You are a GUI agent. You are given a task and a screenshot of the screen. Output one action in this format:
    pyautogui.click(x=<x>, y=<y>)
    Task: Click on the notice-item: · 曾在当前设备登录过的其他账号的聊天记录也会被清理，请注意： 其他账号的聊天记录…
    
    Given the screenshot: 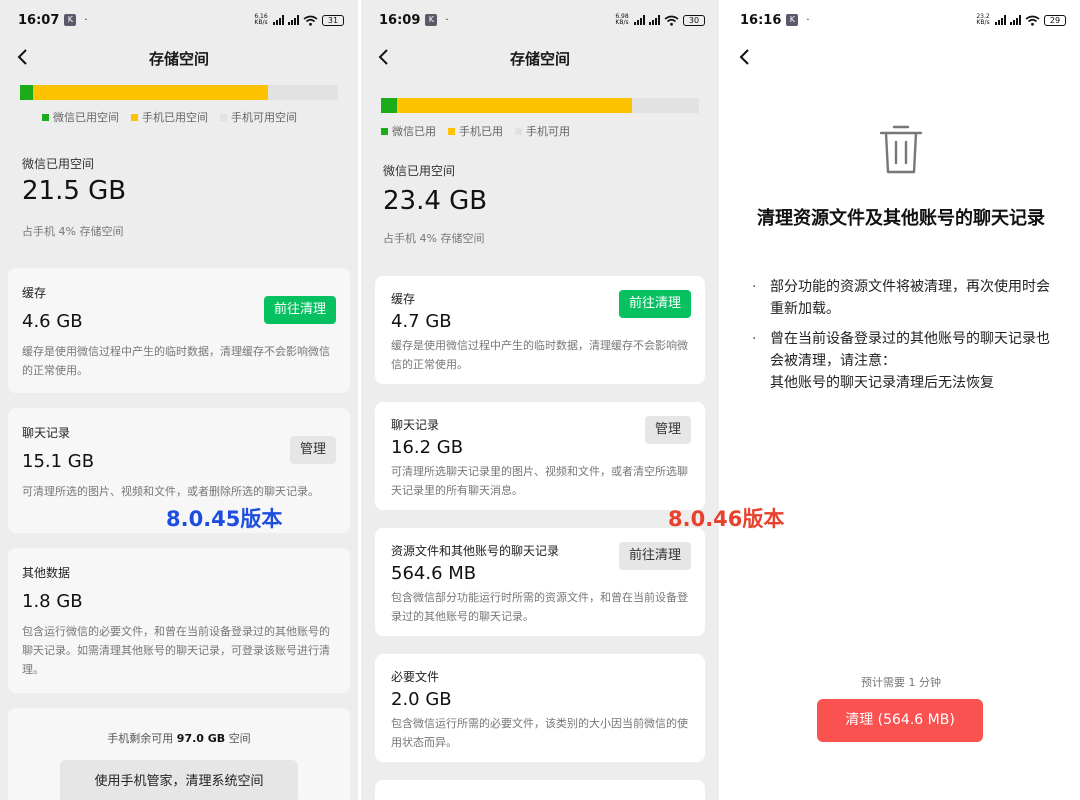 What is the action you would take?
    pyautogui.click(x=901, y=361)
    